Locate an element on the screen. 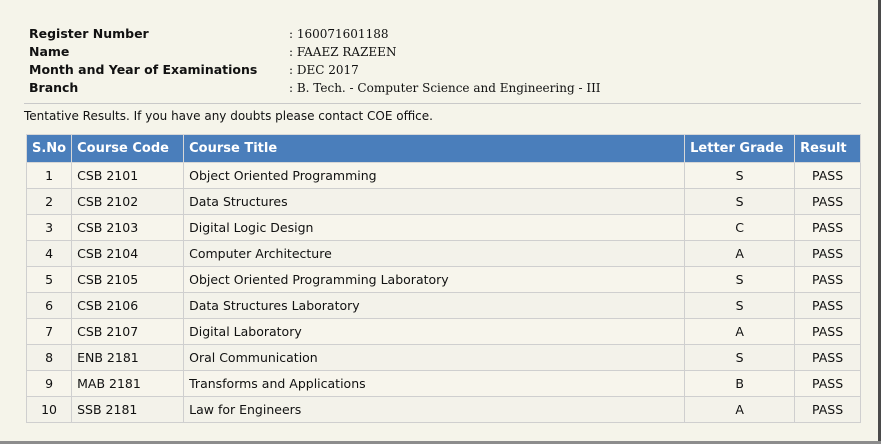  cell-sno: 3 is located at coordinates (49, 227).